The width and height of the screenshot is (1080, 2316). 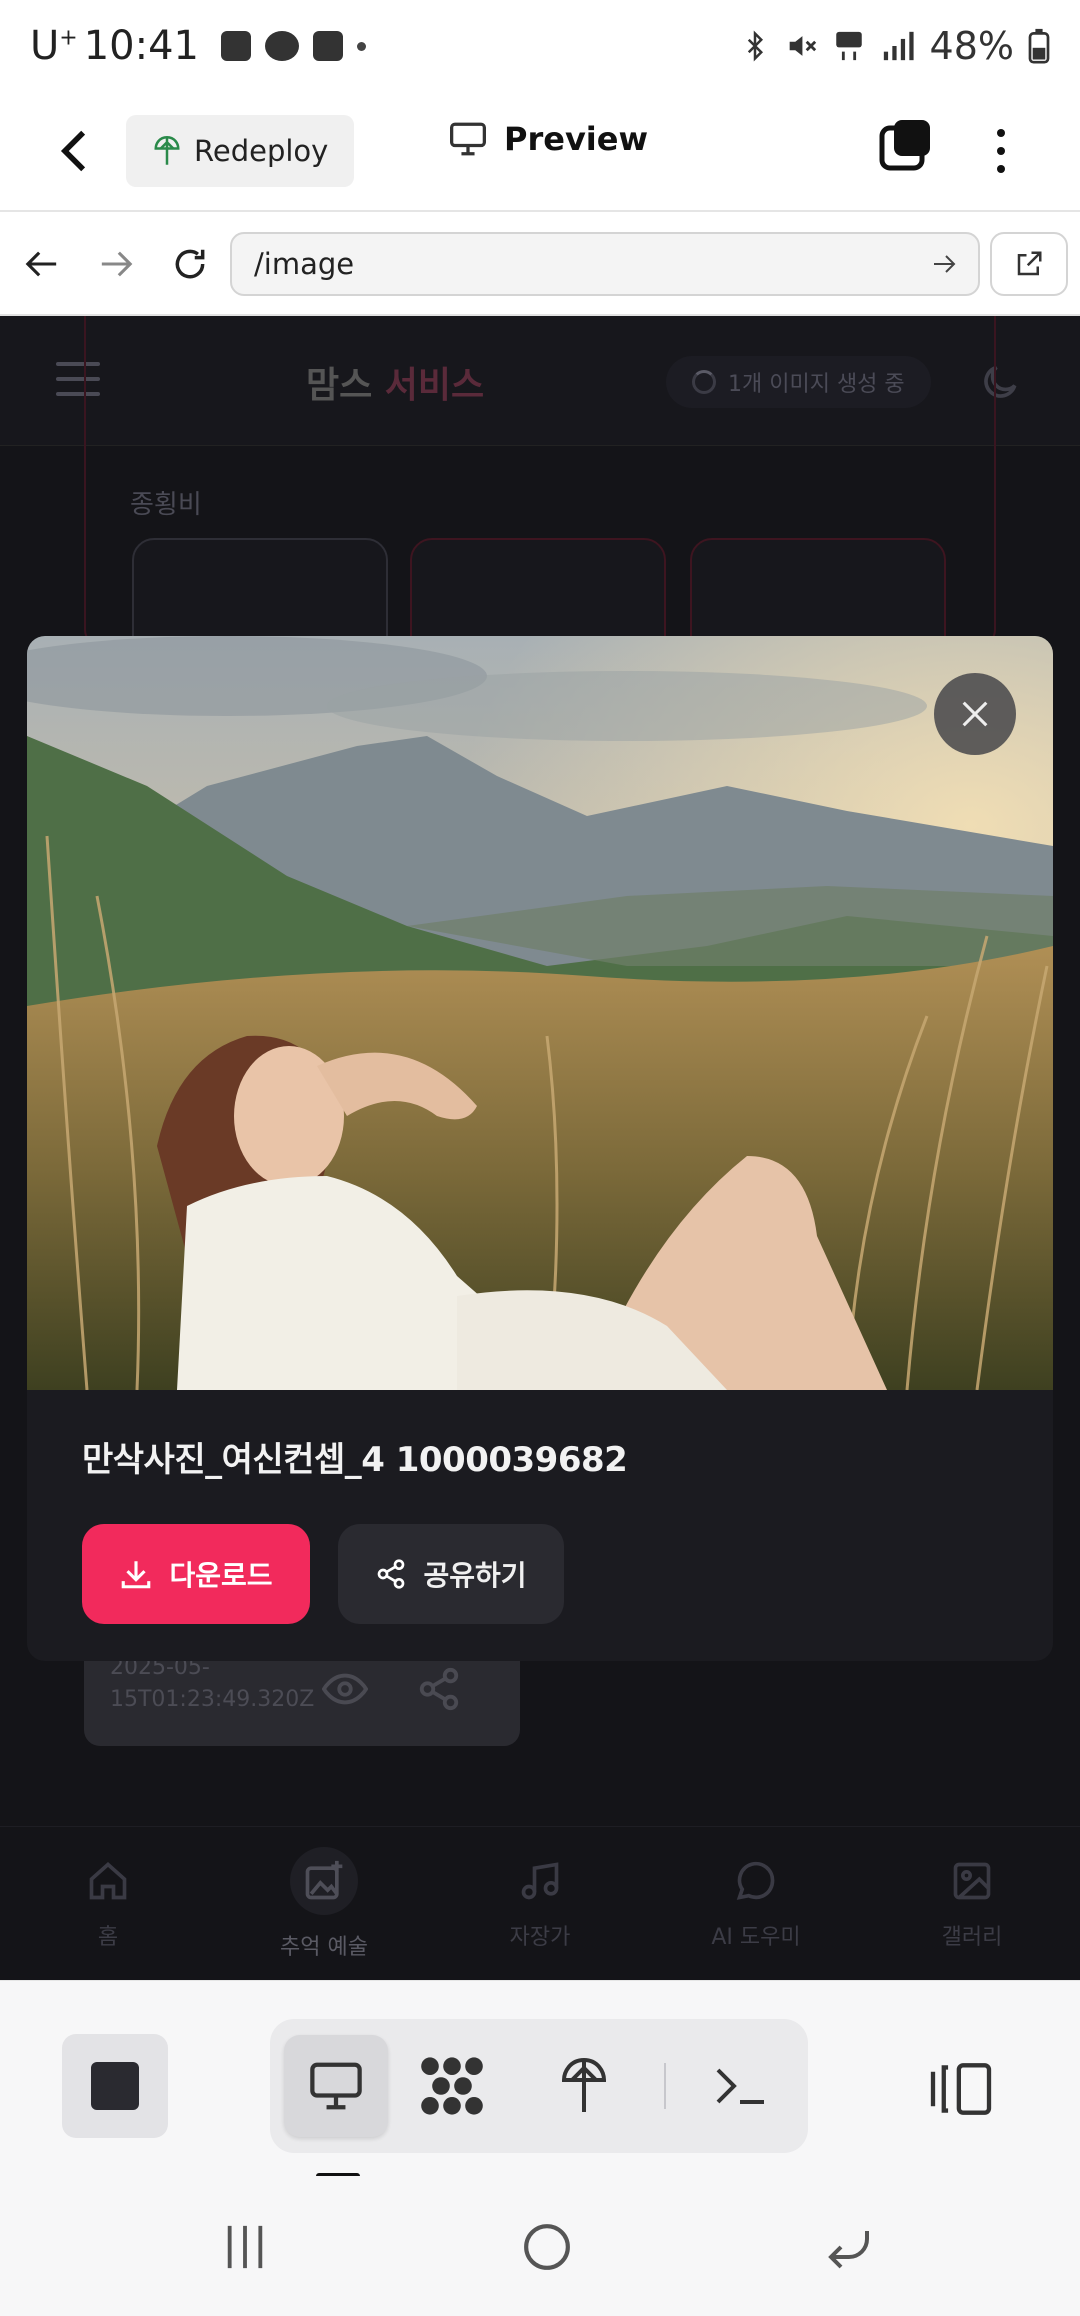 I want to click on reload-icon, so click(x=190, y=264).